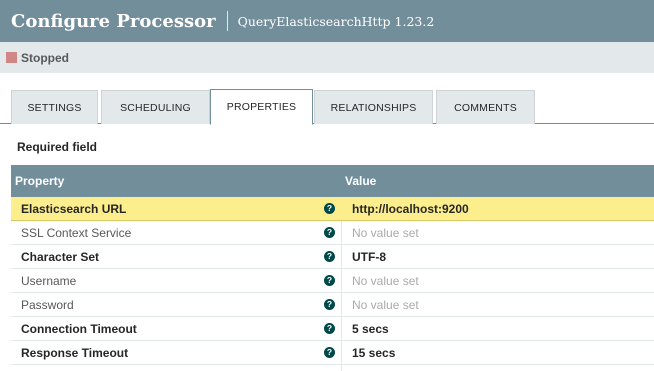 This screenshot has height=371, width=654. I want to click on property-value: UTF-8, so click(369, 257).